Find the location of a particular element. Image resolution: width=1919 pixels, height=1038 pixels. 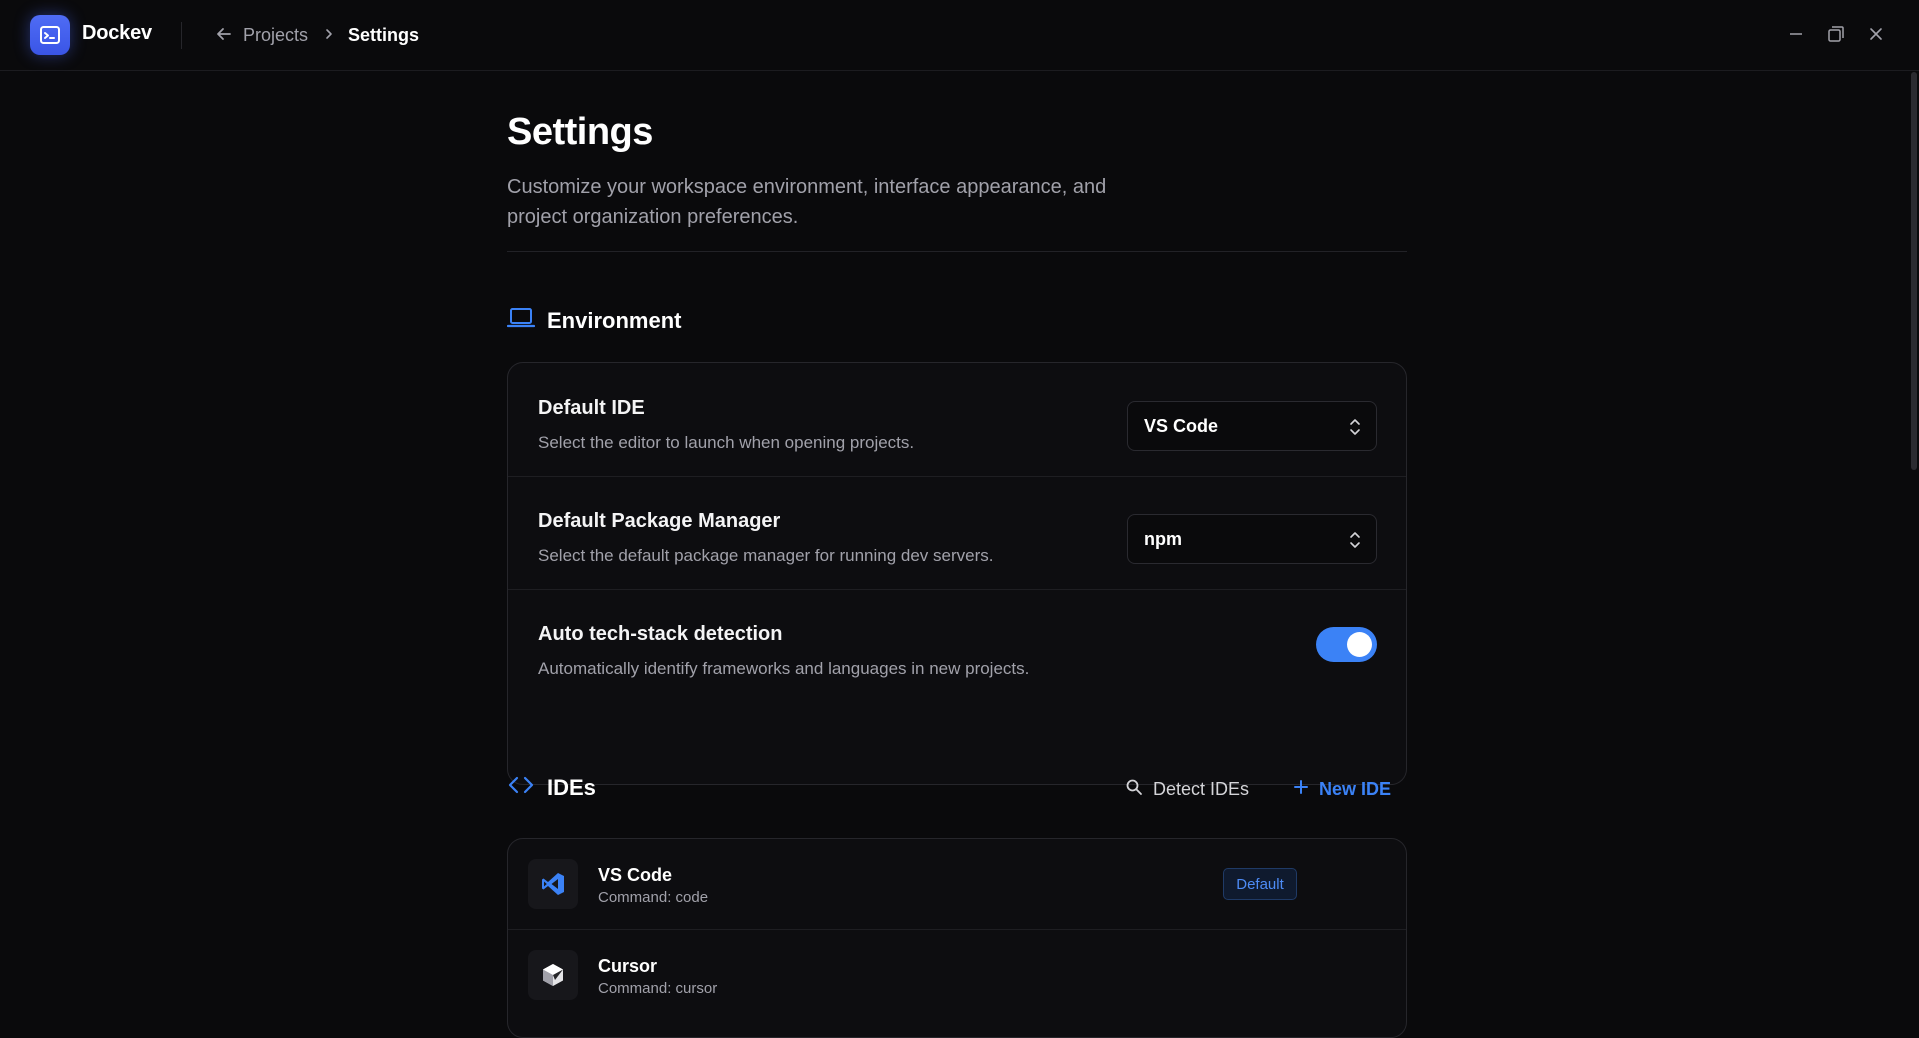

back-arrow-icon is located at coordinates (224, 34).